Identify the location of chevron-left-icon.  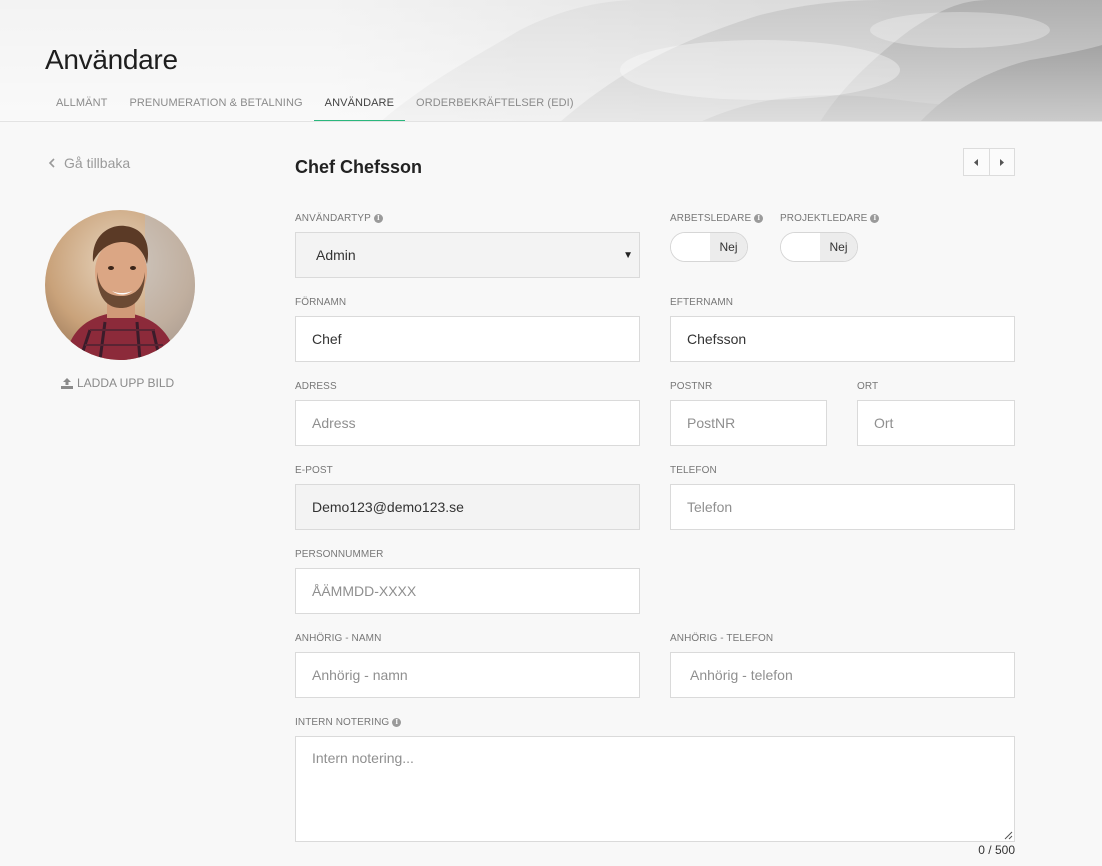
(51, 163).